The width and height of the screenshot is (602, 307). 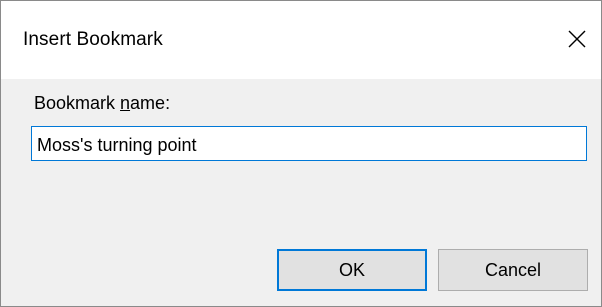 I want to click on close-button, so click(x=577, y=39).